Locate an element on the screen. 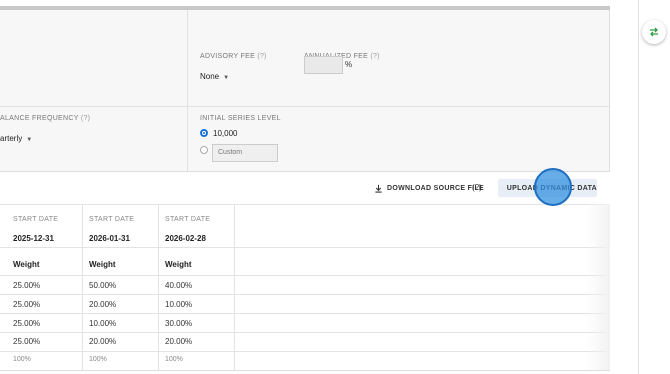 The width and height of the screenshot is (670, 374). start-date-value: 2025-12-31 is located at coordinates (33, 238).